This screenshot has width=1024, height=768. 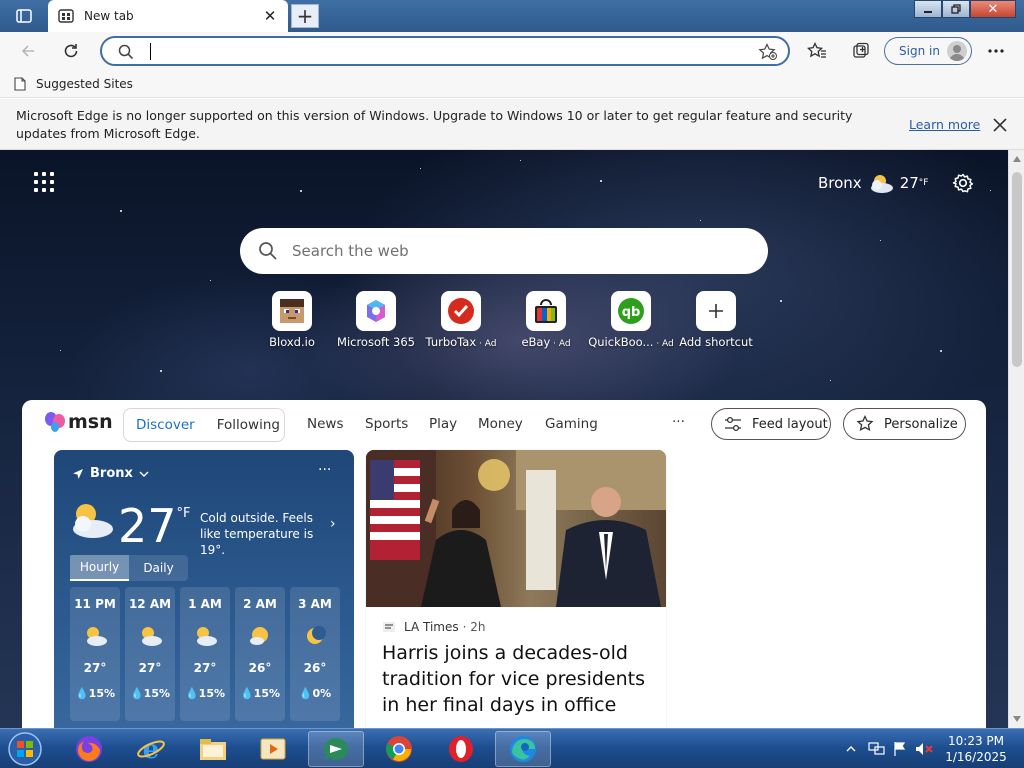 What do you see at coordinates (150, 654) in the screenshot?
I see `forecast-hour: 12 AM 27° 💧15%` at bounding box center [150, 654].